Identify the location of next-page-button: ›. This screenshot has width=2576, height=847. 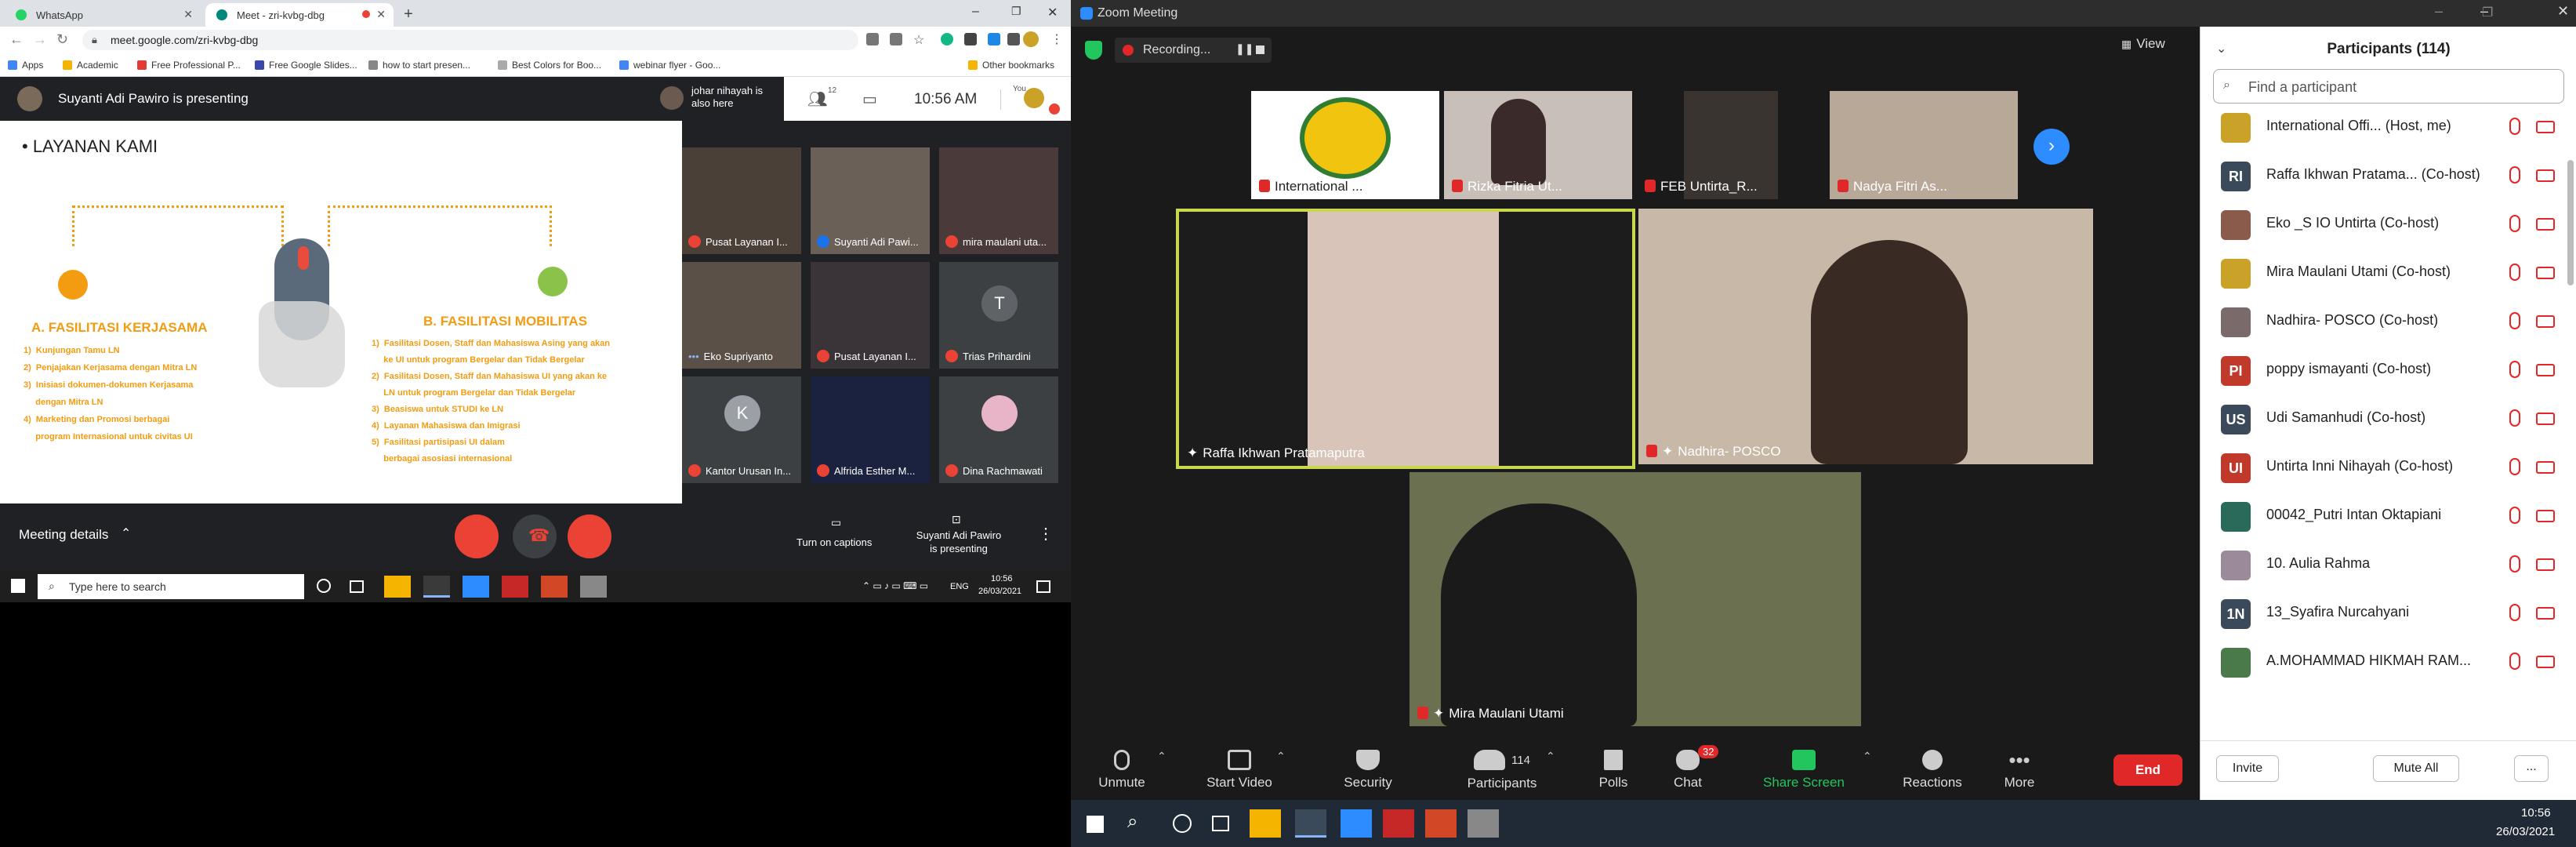
(2052, 147).